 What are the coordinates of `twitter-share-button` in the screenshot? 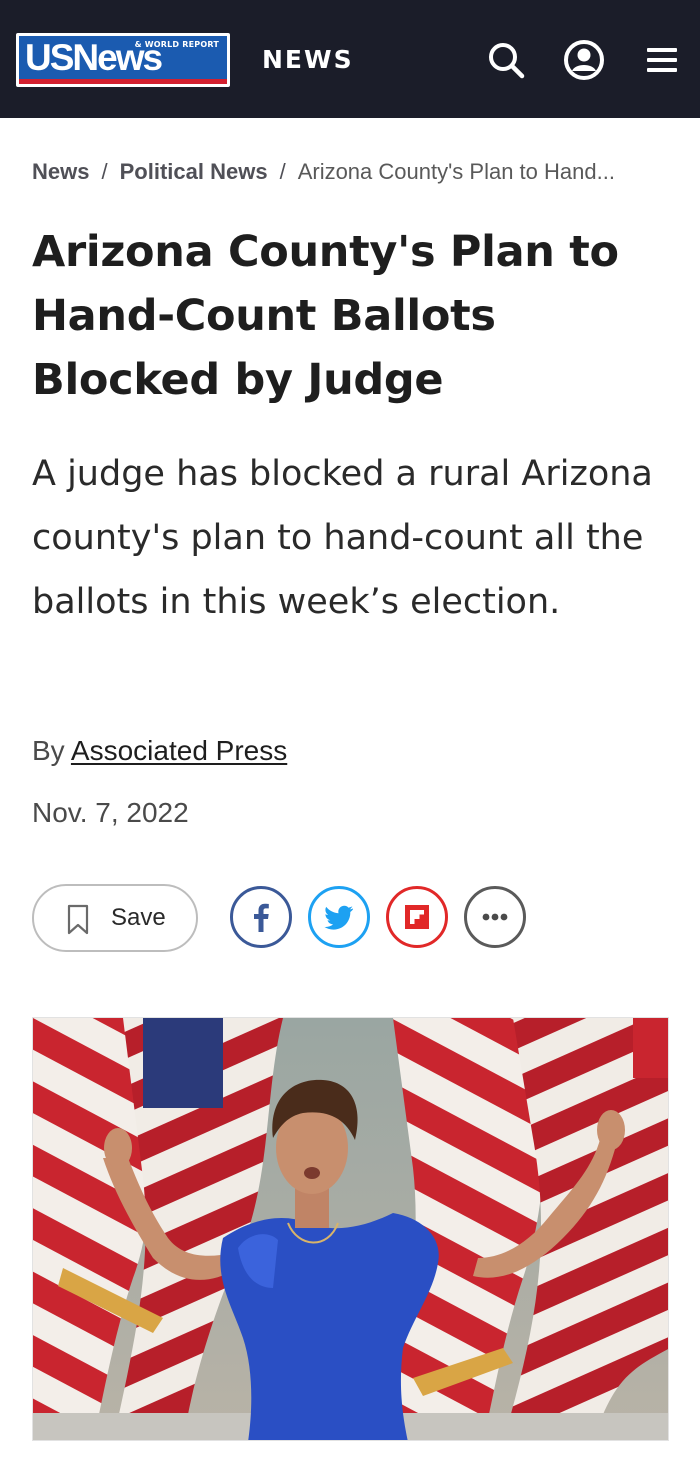 It's located at (339, 917).